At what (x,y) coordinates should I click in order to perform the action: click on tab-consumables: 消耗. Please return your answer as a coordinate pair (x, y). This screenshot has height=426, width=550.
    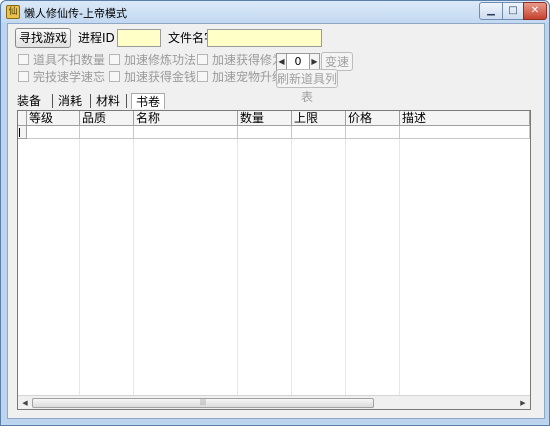
    Looking at the image, I should click on (70, 101).